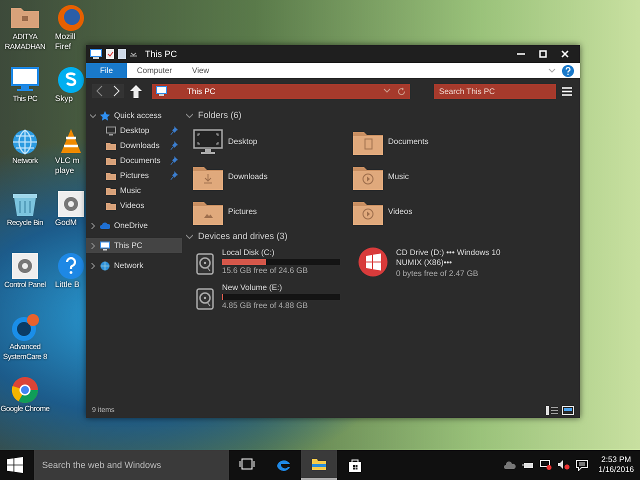  Describe the element at coordinates (281, 91) in the screenshot. I see `address-bar: This PC` at that location.